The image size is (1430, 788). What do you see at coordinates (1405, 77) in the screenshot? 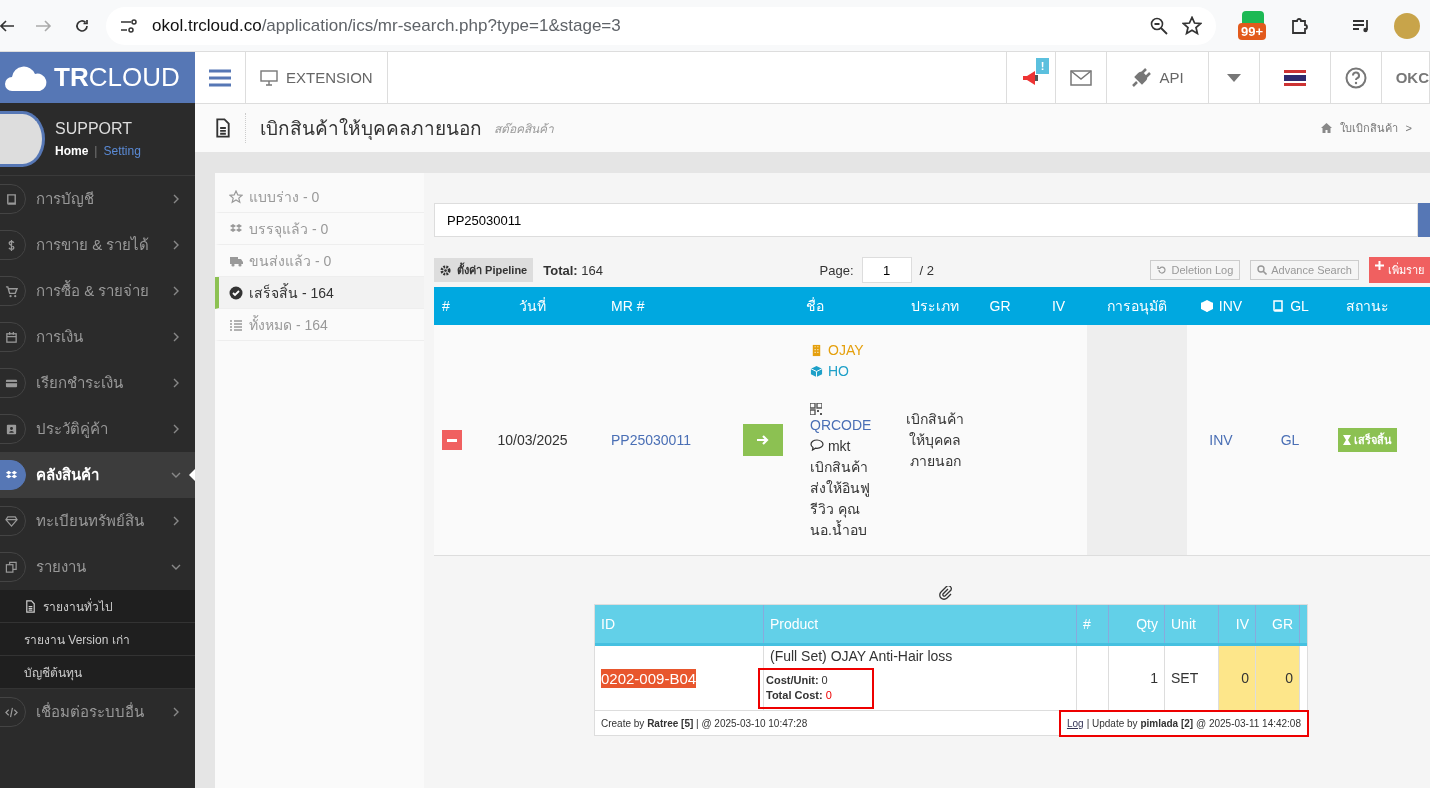
I see `user-menu-button: OKC` at bounding box center [1405, 77].